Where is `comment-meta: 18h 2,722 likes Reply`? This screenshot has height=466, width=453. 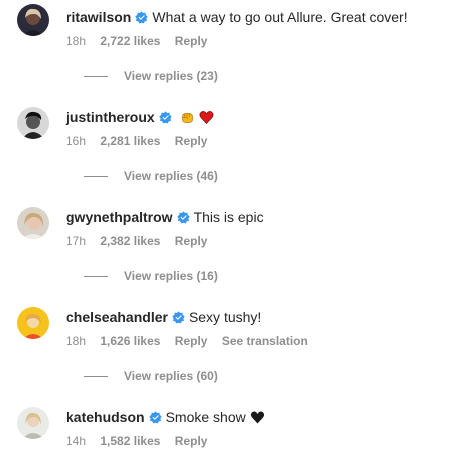
comment-meta: 18h 2,722 likes Reply is located at coordinates (142, 41).